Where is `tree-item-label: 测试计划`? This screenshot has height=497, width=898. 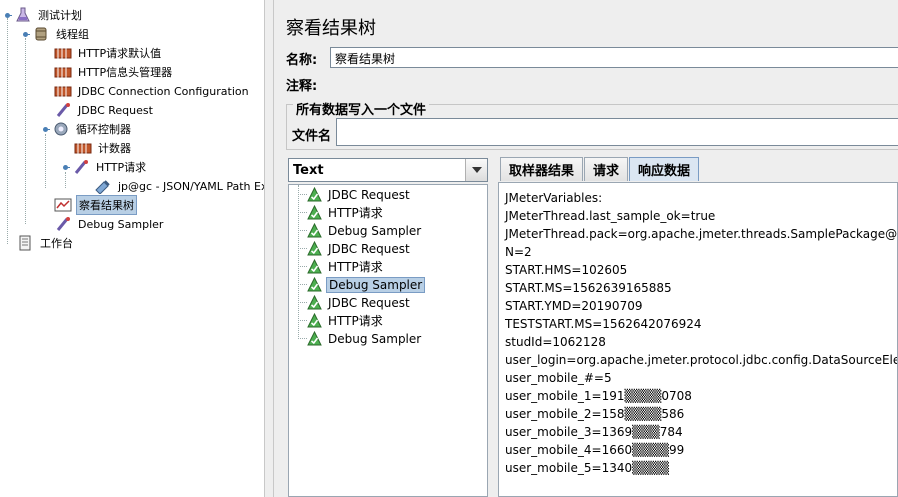
tree-item-label: 测试计划 is located at coordinates (60, 15).